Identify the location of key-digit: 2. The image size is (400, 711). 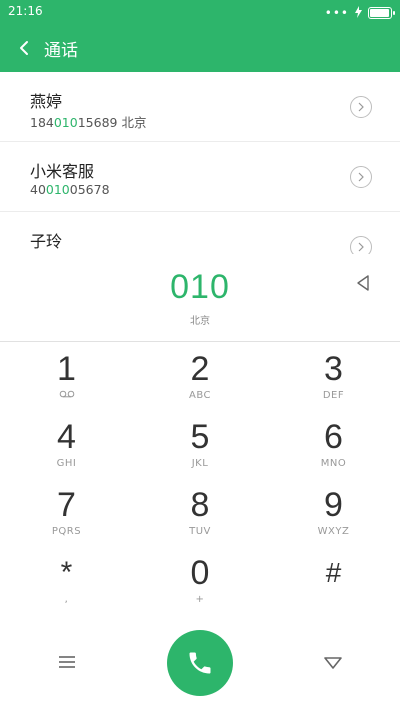
(200, 369).